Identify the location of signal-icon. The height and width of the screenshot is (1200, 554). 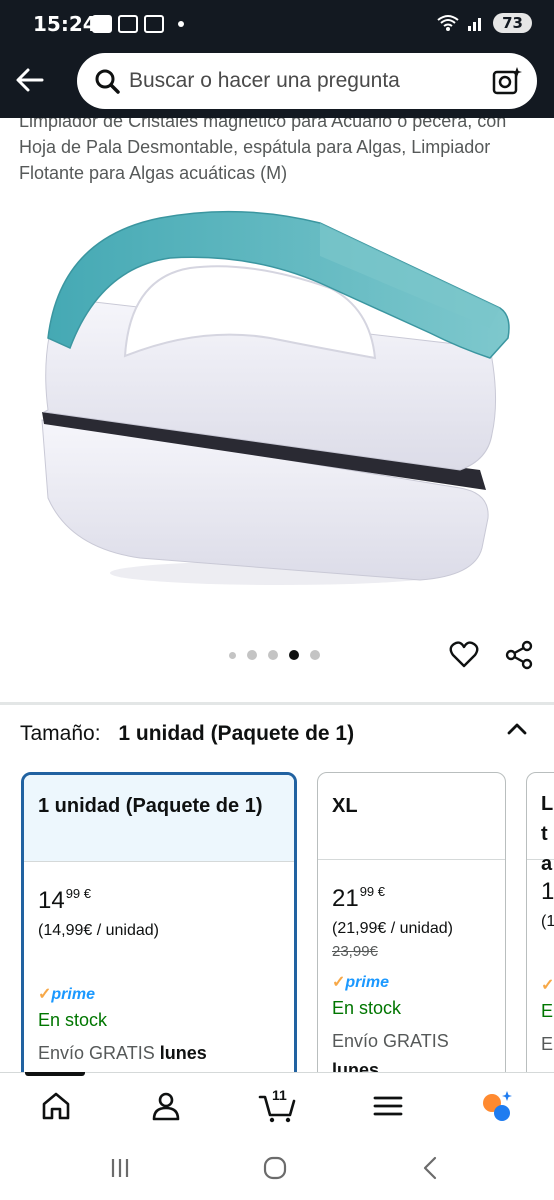
(475, 24).